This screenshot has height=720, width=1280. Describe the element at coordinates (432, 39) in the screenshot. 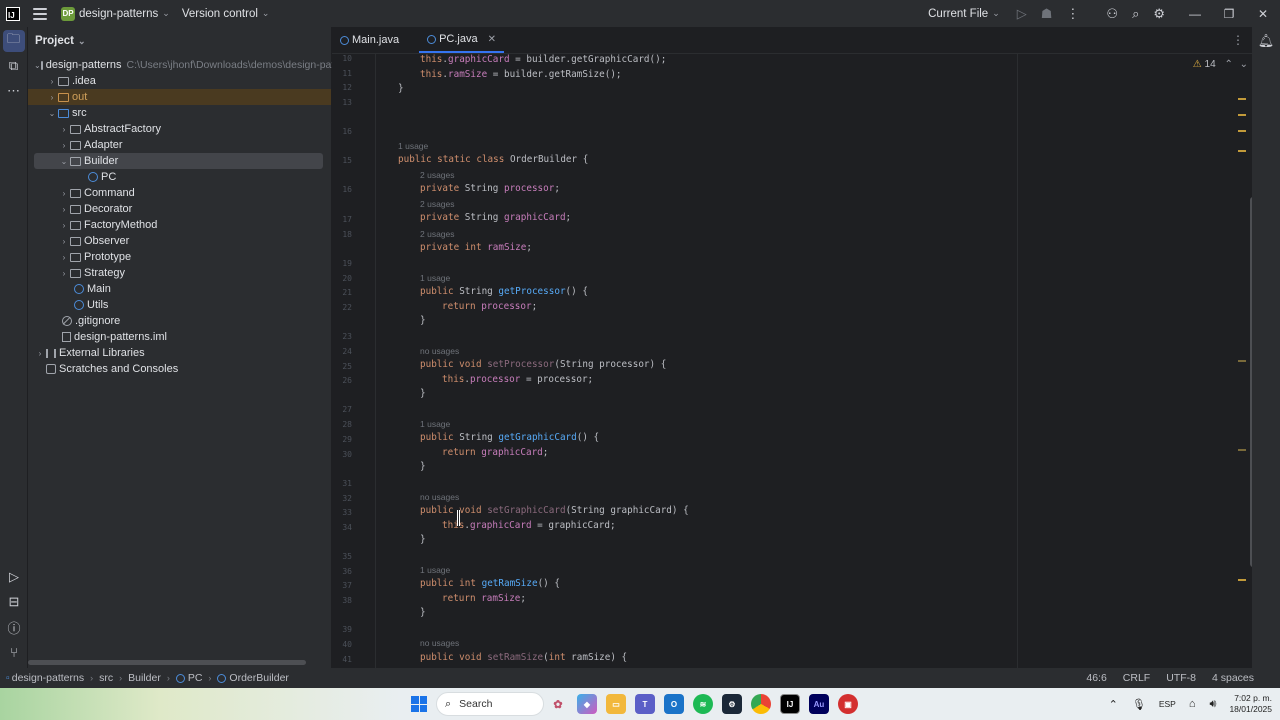

I see `class-icon` at that location.